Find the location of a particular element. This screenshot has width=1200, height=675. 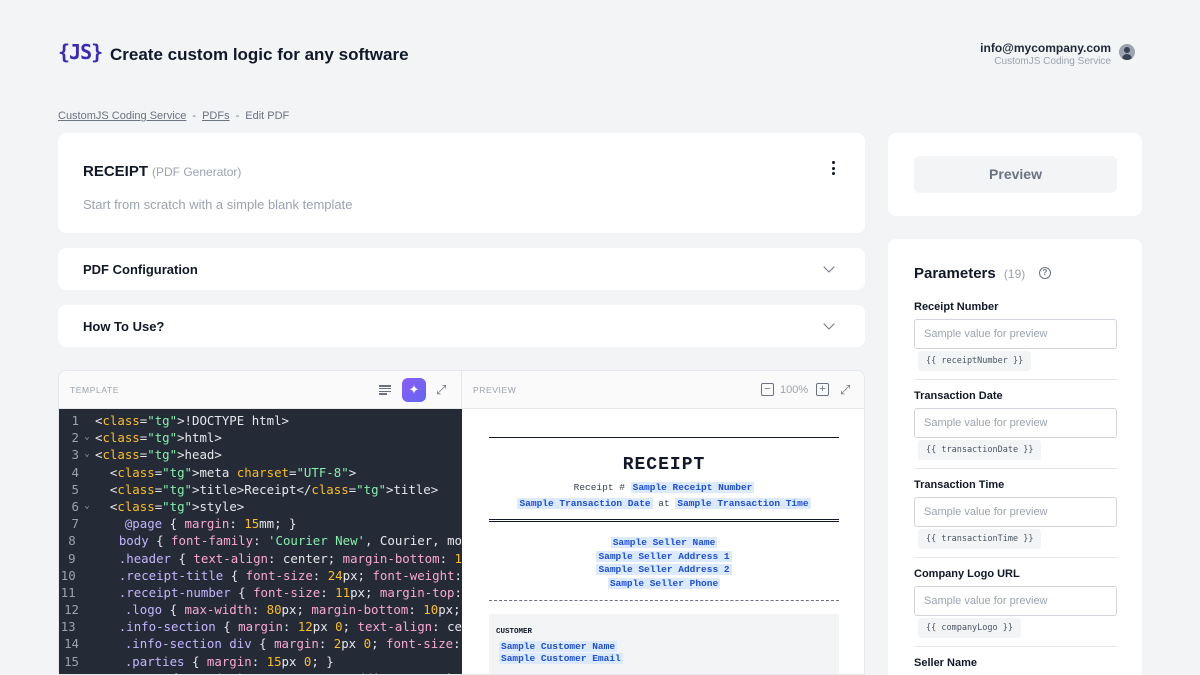

code-line: 1 <class="tg">!DOCTYPE html> is located at coordinates (260, 420).